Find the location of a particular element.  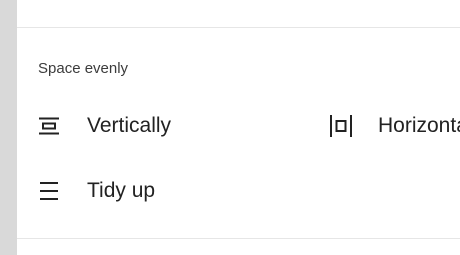

space-evenly-horizontally-button: Horizontally is located at coordinates (394, 126).